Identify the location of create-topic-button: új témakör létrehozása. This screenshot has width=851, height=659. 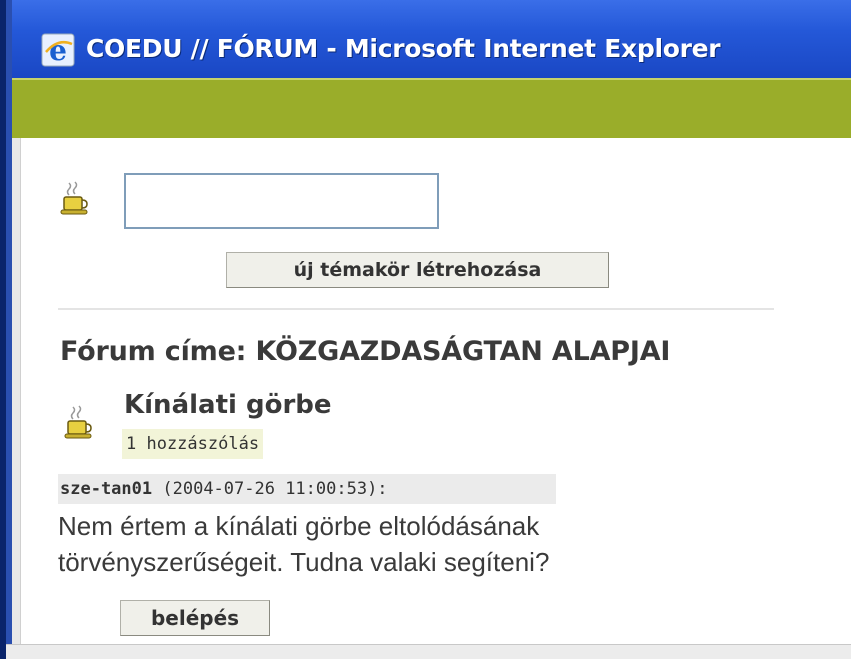
(417, 270).